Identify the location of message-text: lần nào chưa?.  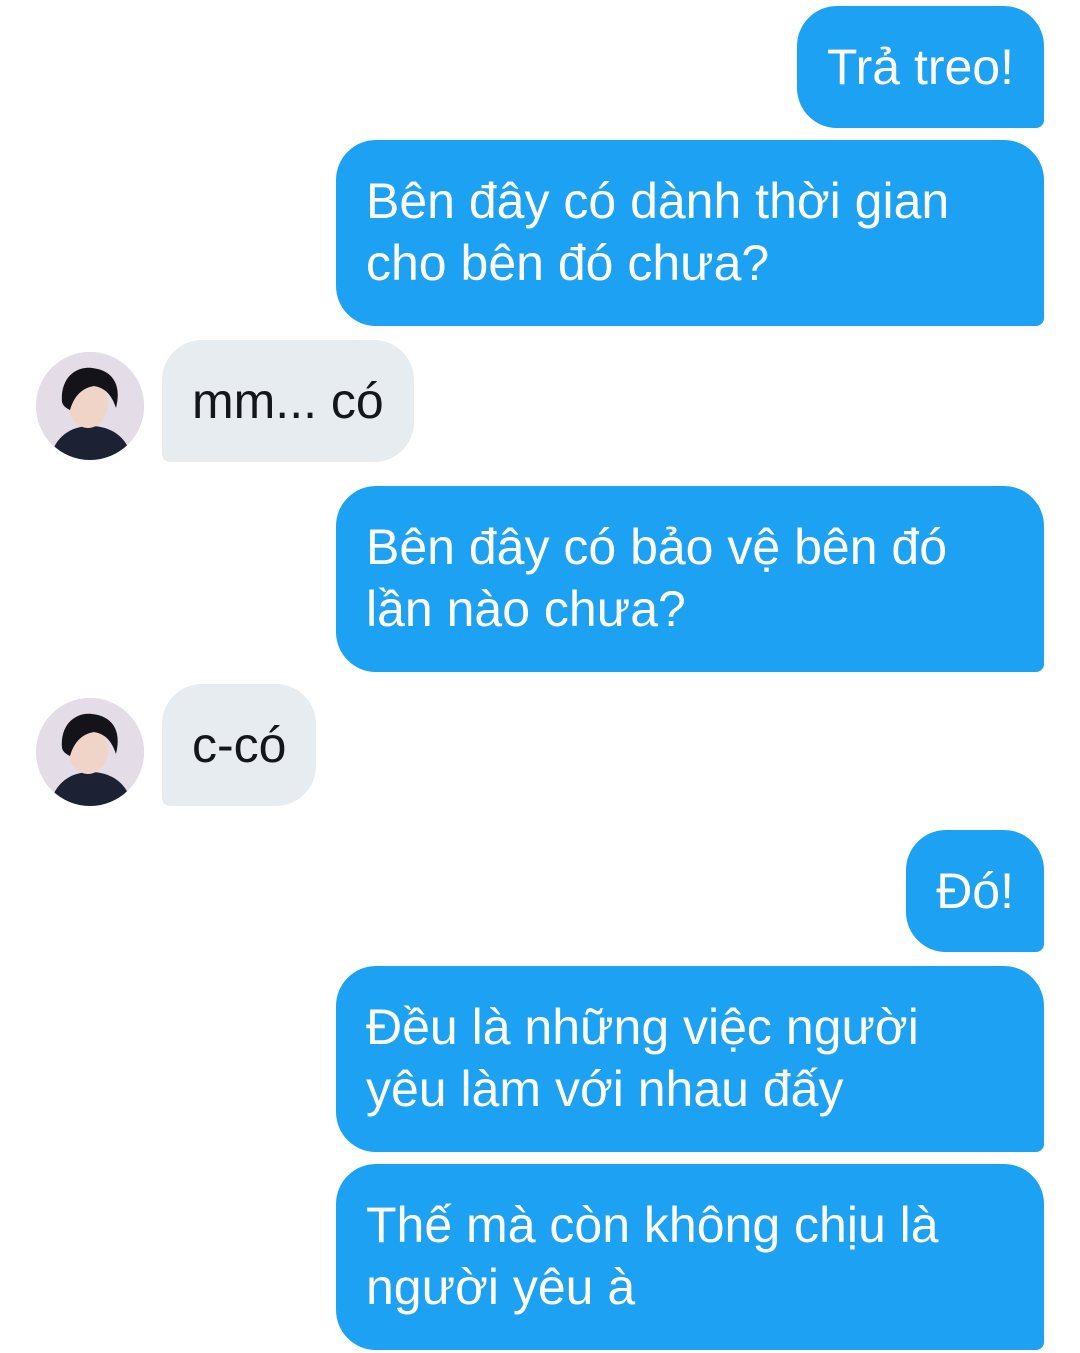
(526, 609).